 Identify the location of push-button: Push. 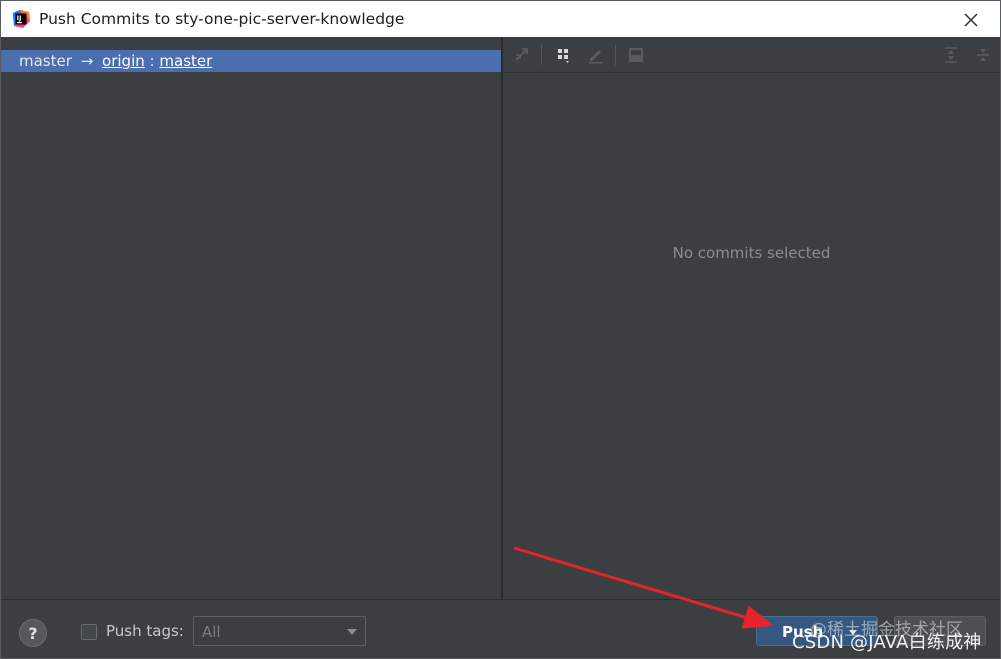
(817, 631).